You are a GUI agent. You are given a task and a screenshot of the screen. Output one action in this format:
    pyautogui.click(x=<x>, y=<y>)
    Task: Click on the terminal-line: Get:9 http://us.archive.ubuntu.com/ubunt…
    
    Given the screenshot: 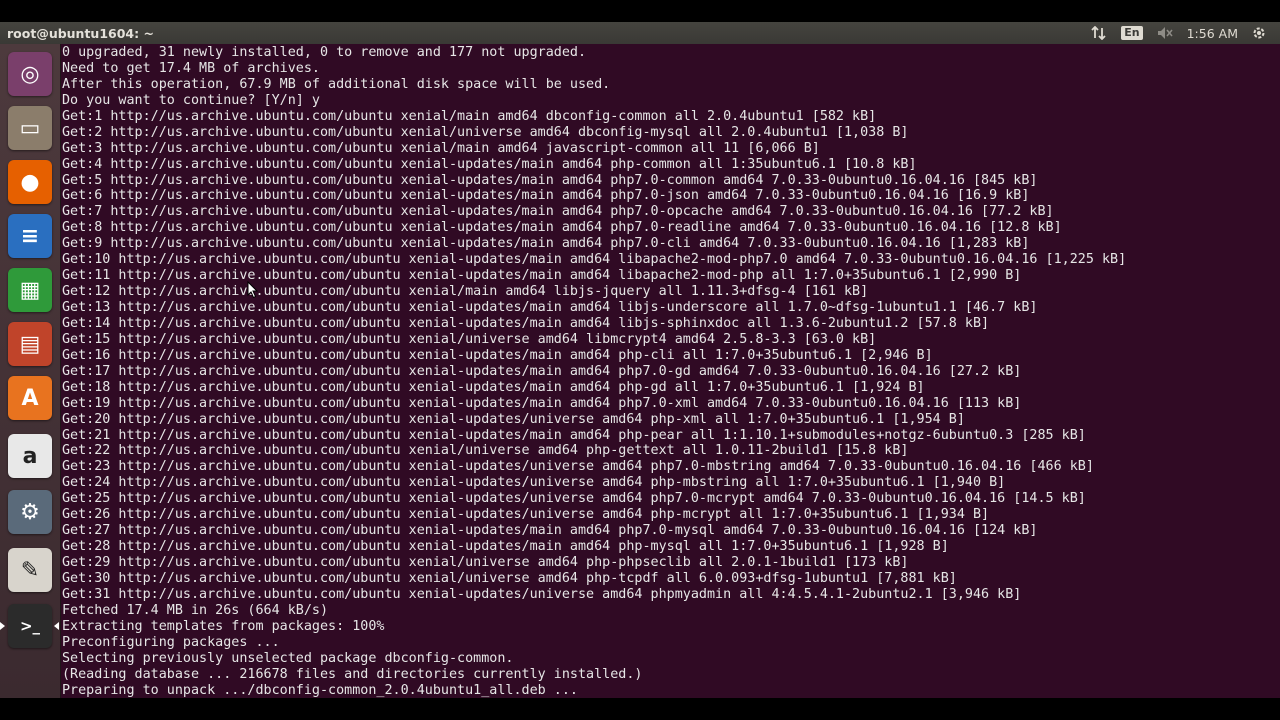 What is the action you would take?
    pyautogui.click(x=546, y=244)
    